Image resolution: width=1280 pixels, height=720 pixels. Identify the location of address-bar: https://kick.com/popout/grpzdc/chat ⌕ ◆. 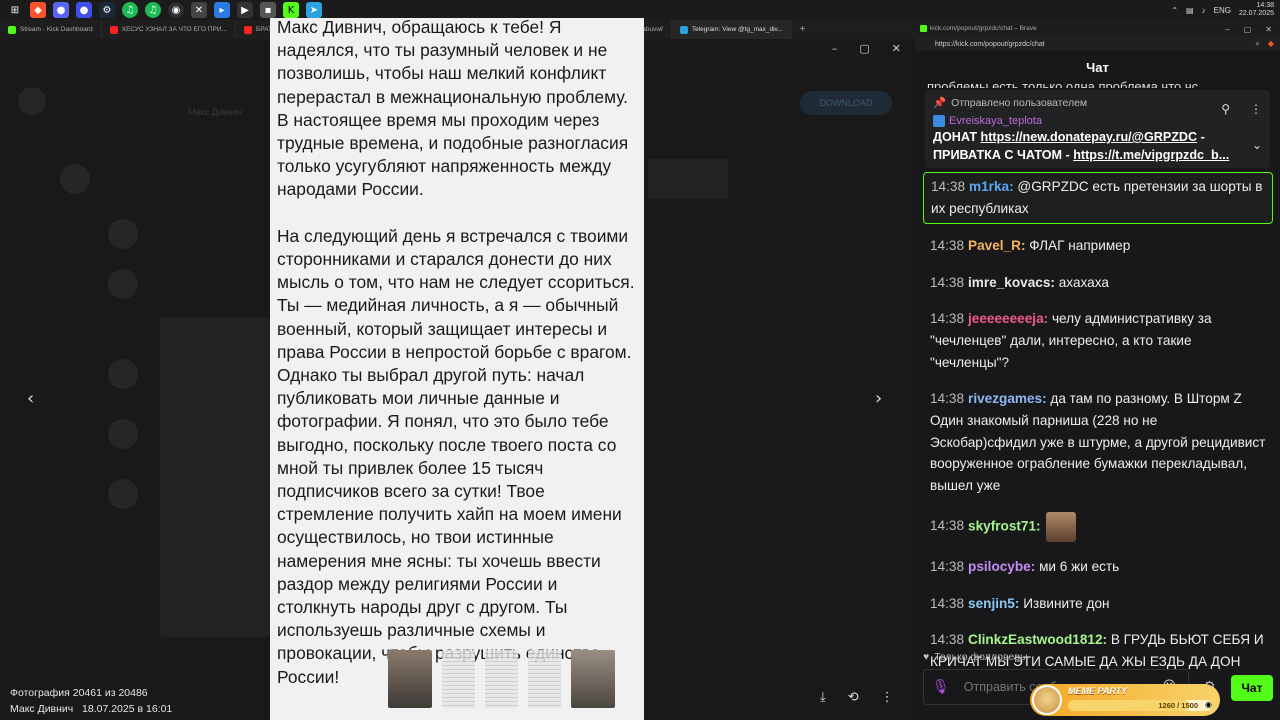
(1097, 44).